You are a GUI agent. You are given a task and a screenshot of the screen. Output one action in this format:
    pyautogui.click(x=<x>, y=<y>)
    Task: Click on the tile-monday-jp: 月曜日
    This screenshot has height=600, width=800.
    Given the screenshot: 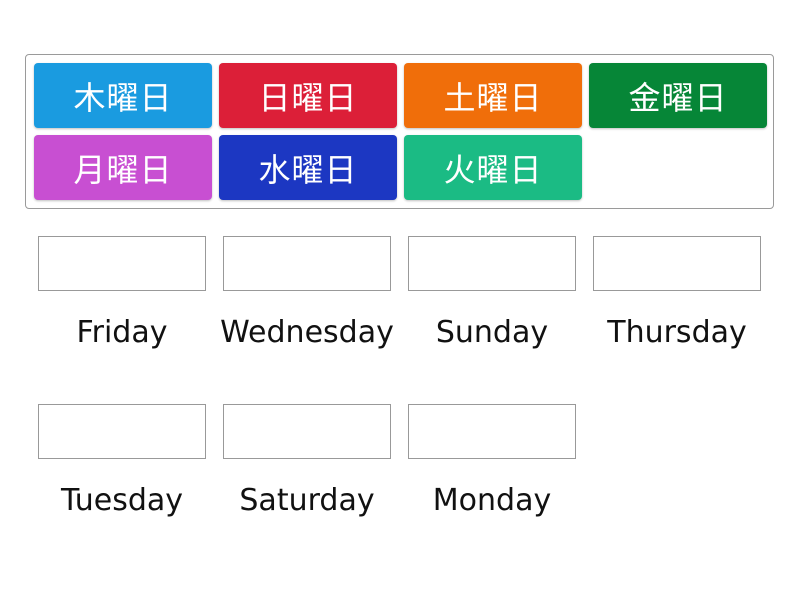 What is the action you would take?
    pyautogui.click(x=123, y=167)
    